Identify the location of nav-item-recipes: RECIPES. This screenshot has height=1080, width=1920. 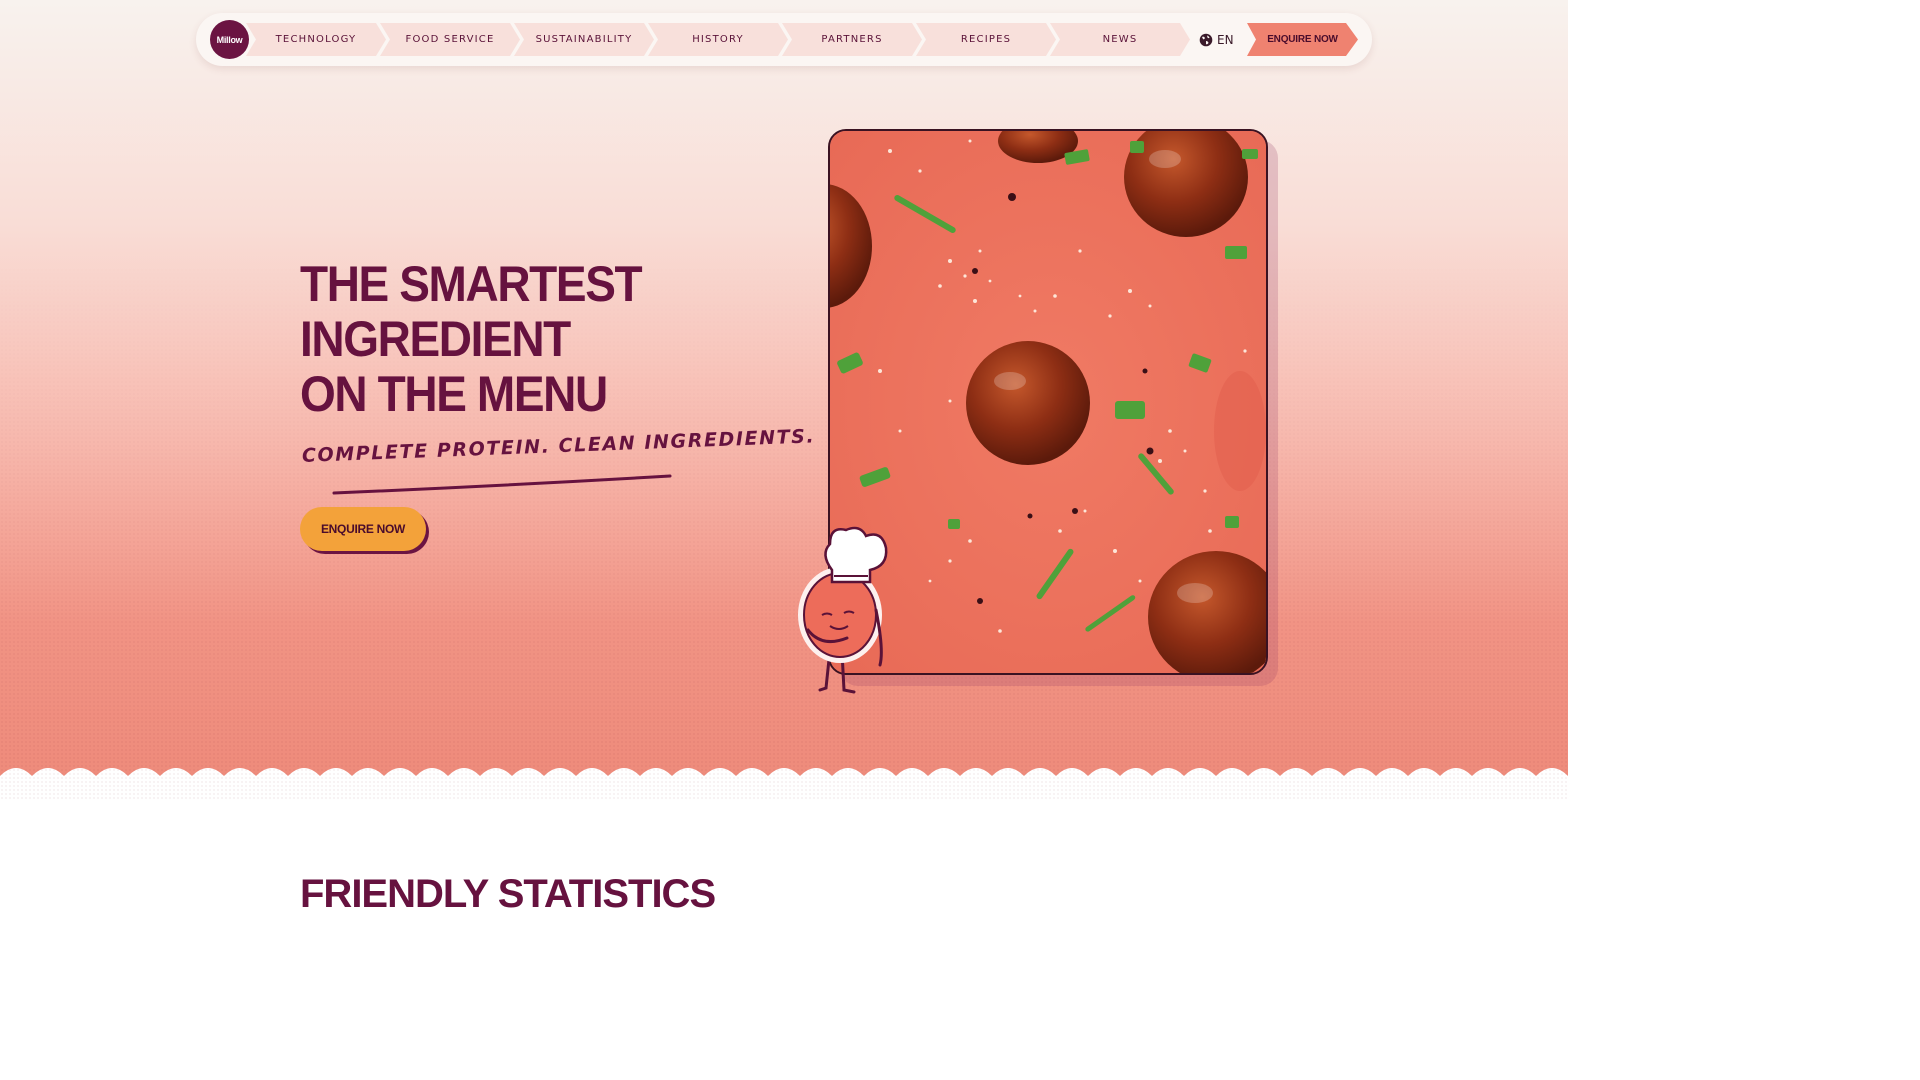
(986, 39).